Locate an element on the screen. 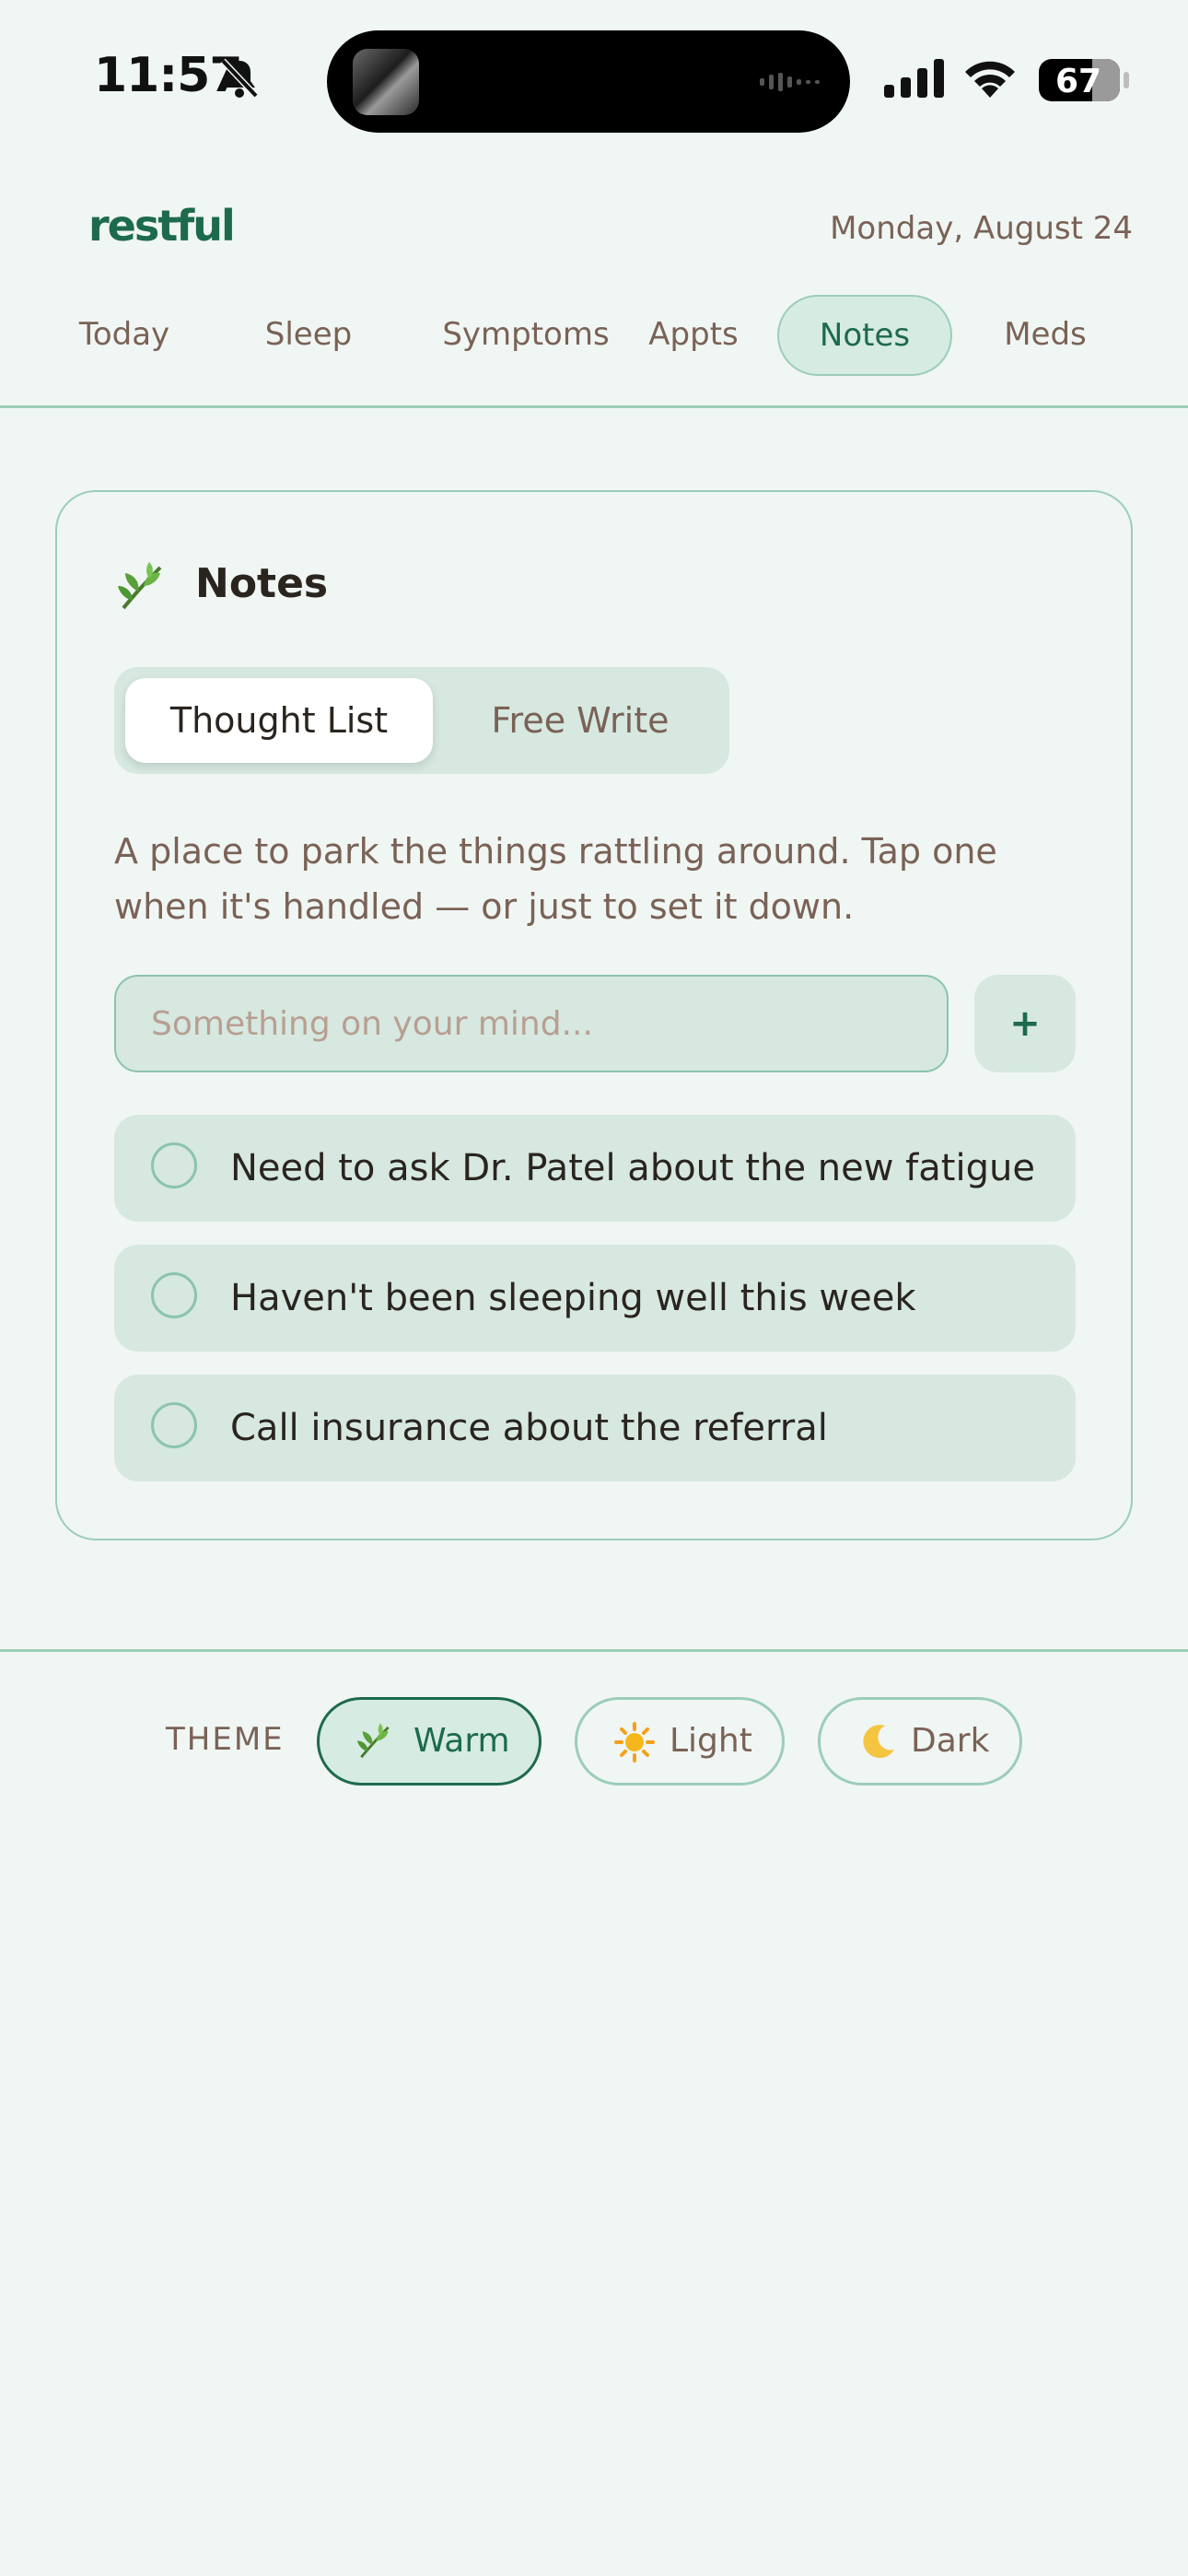 Image resolution: width=1188 pixels, height=2576 pixels. battery-nub is located at coordinates (1126, 80).